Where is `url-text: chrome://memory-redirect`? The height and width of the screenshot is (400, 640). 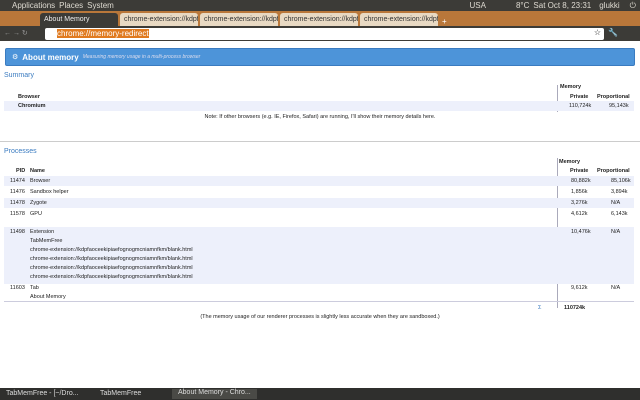
url-text: chrome://memory-redirect is located at coordinates (103, 33).